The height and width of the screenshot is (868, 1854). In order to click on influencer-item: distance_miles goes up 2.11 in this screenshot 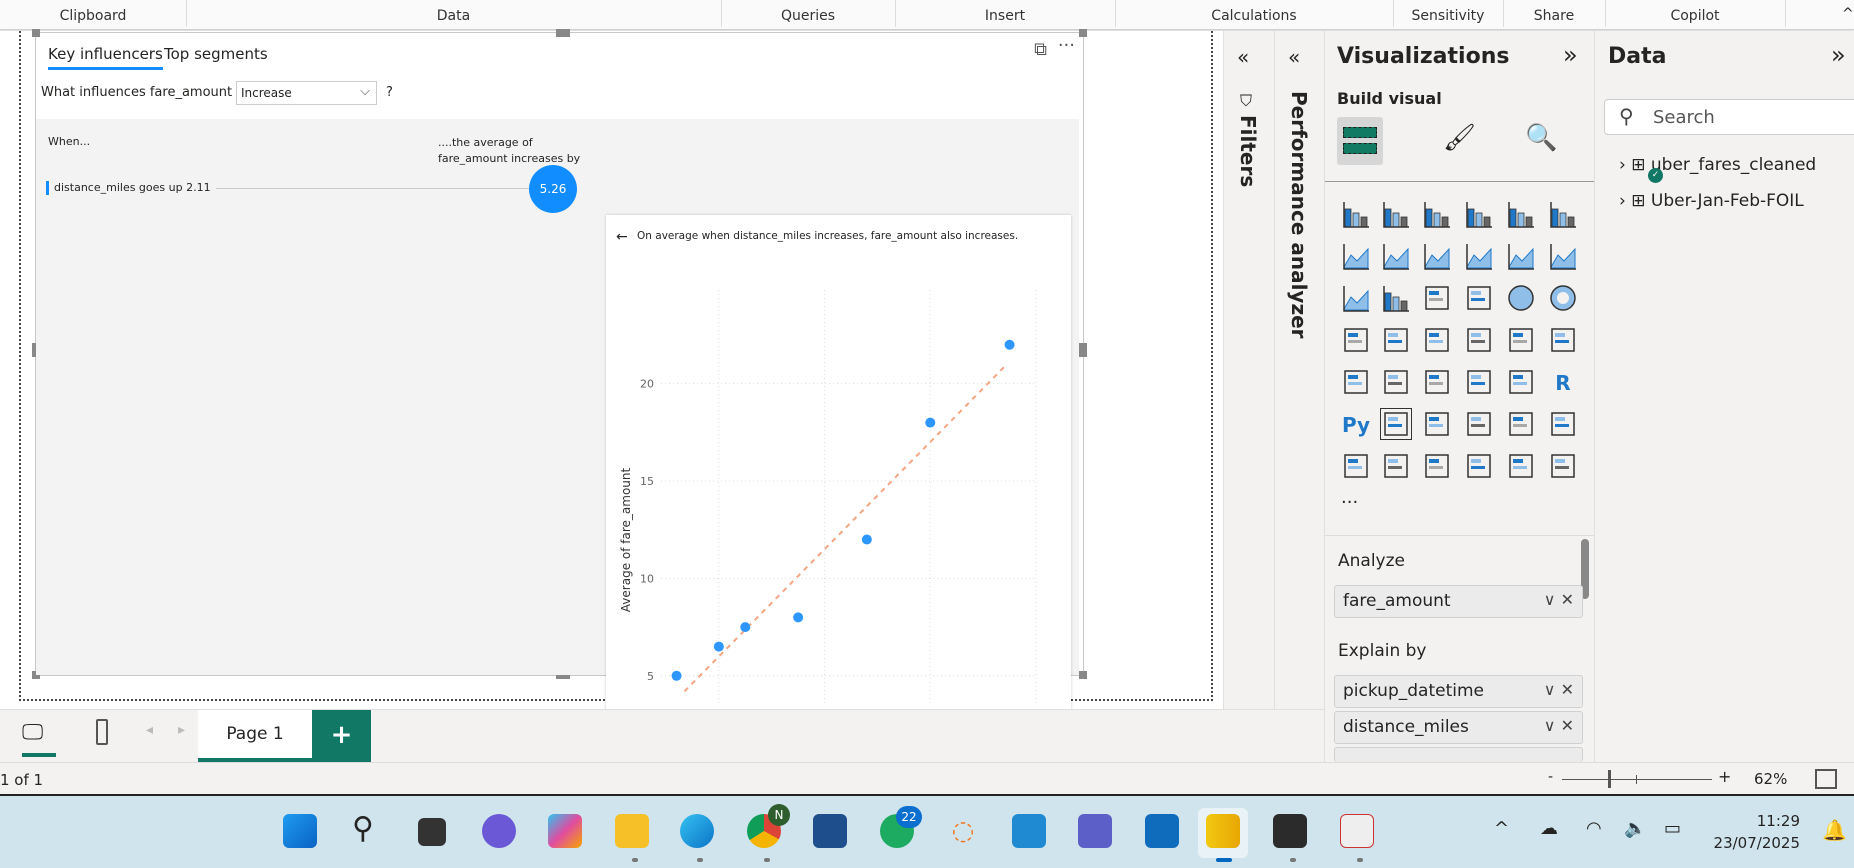, I will do `click(132, 187)`.